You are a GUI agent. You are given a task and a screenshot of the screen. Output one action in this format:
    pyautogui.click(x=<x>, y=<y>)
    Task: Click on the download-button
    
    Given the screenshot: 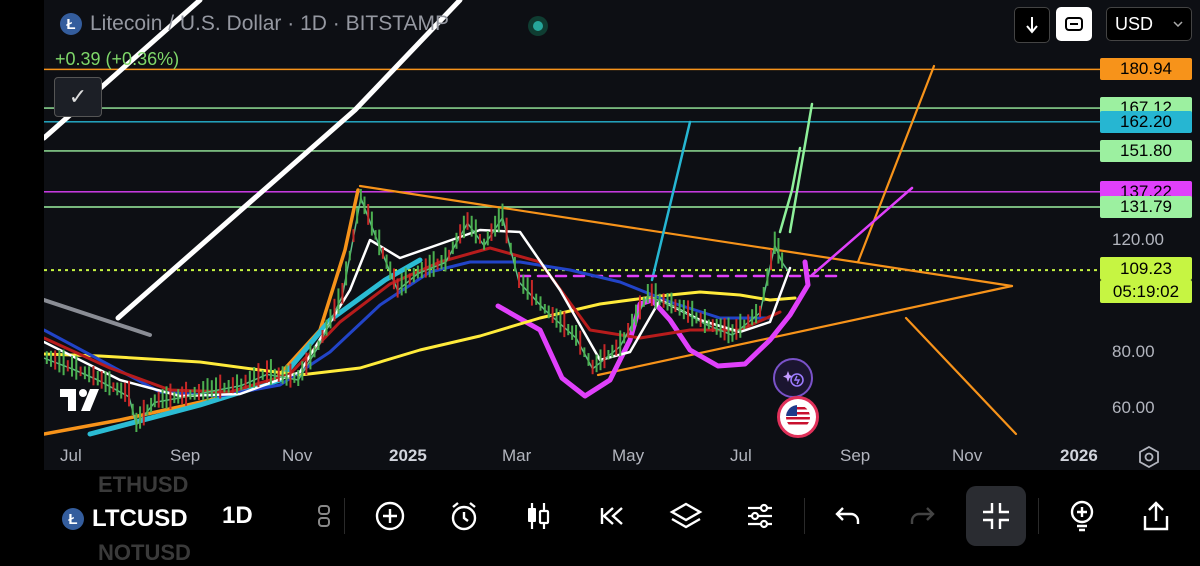 What is the action you would take?
    pyautogui.click(x=1032, y=25)
    